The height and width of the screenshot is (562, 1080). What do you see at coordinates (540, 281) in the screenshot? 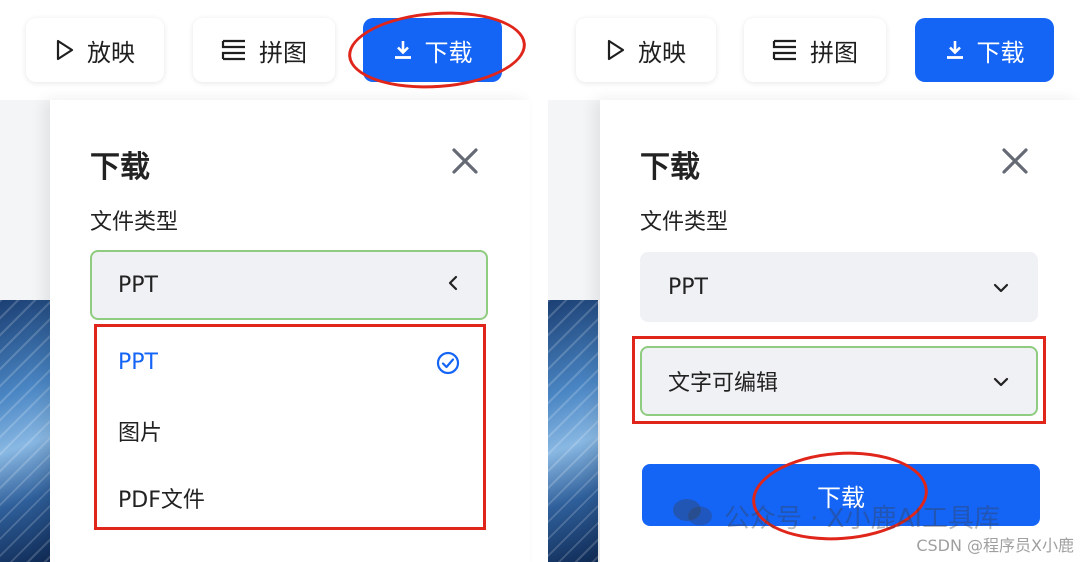
I see `pane-divider` at bounding box center [540, 281].